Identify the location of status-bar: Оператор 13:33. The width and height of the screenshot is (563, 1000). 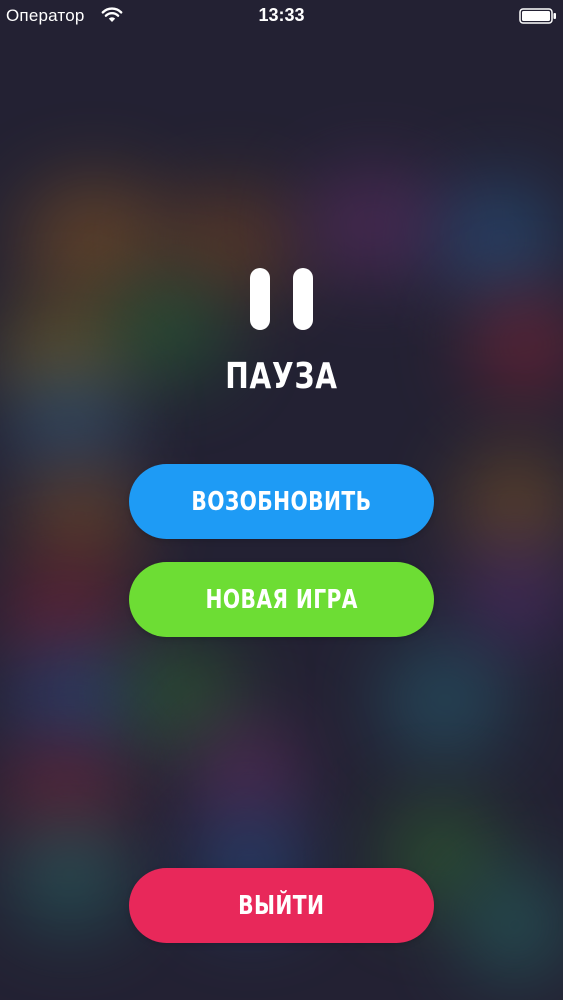
(281, 16).